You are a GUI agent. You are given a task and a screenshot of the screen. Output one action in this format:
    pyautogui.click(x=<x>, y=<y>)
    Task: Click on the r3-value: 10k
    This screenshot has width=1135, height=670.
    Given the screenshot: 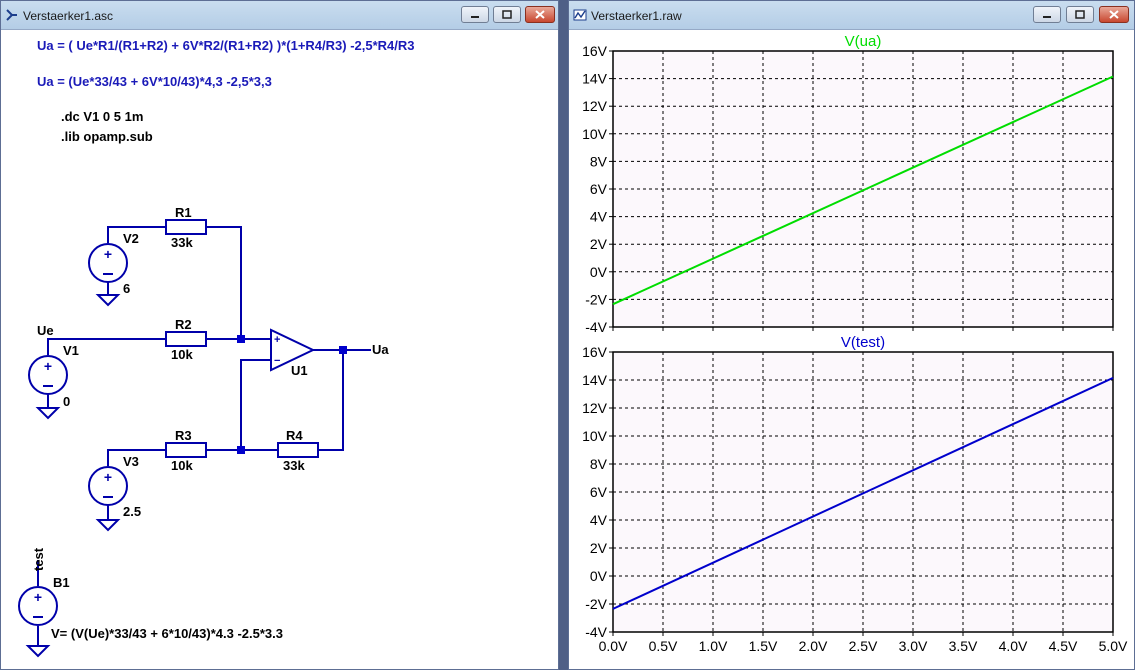 What is the action you would take?
    pyautogui.click(x=182, y=465)
    